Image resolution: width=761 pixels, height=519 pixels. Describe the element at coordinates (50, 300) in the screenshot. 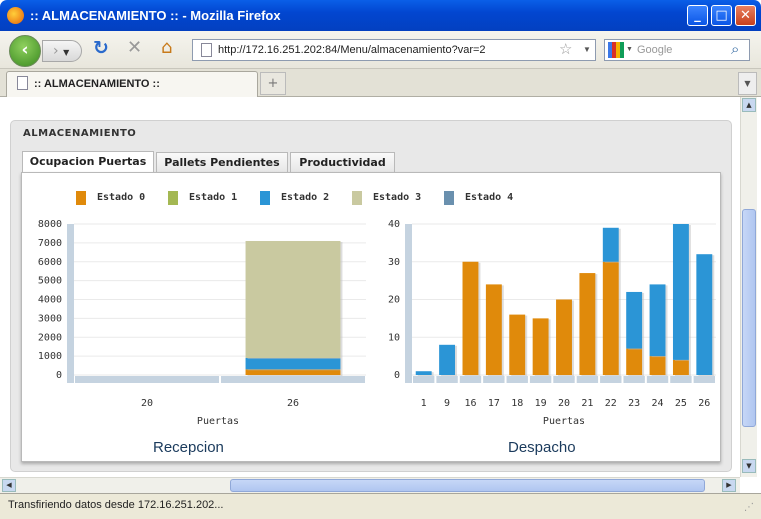

I see `y-tick-label: 4000` at that location.